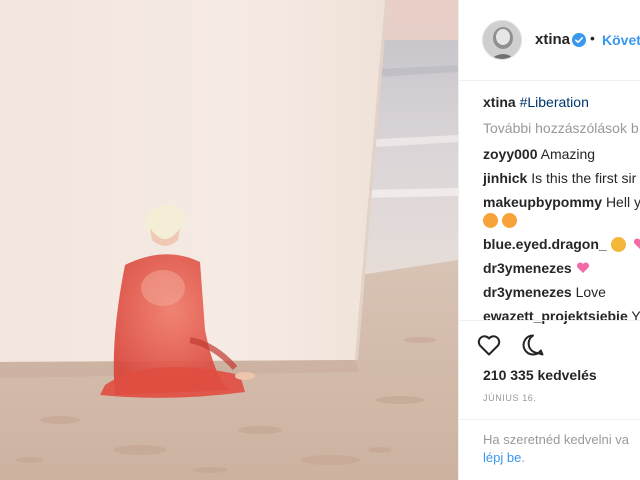  What do you see at coordinates (637, 243) in the screenshot?
I see `pink-heart-emoji-icon` at bounding box center [637, 243].